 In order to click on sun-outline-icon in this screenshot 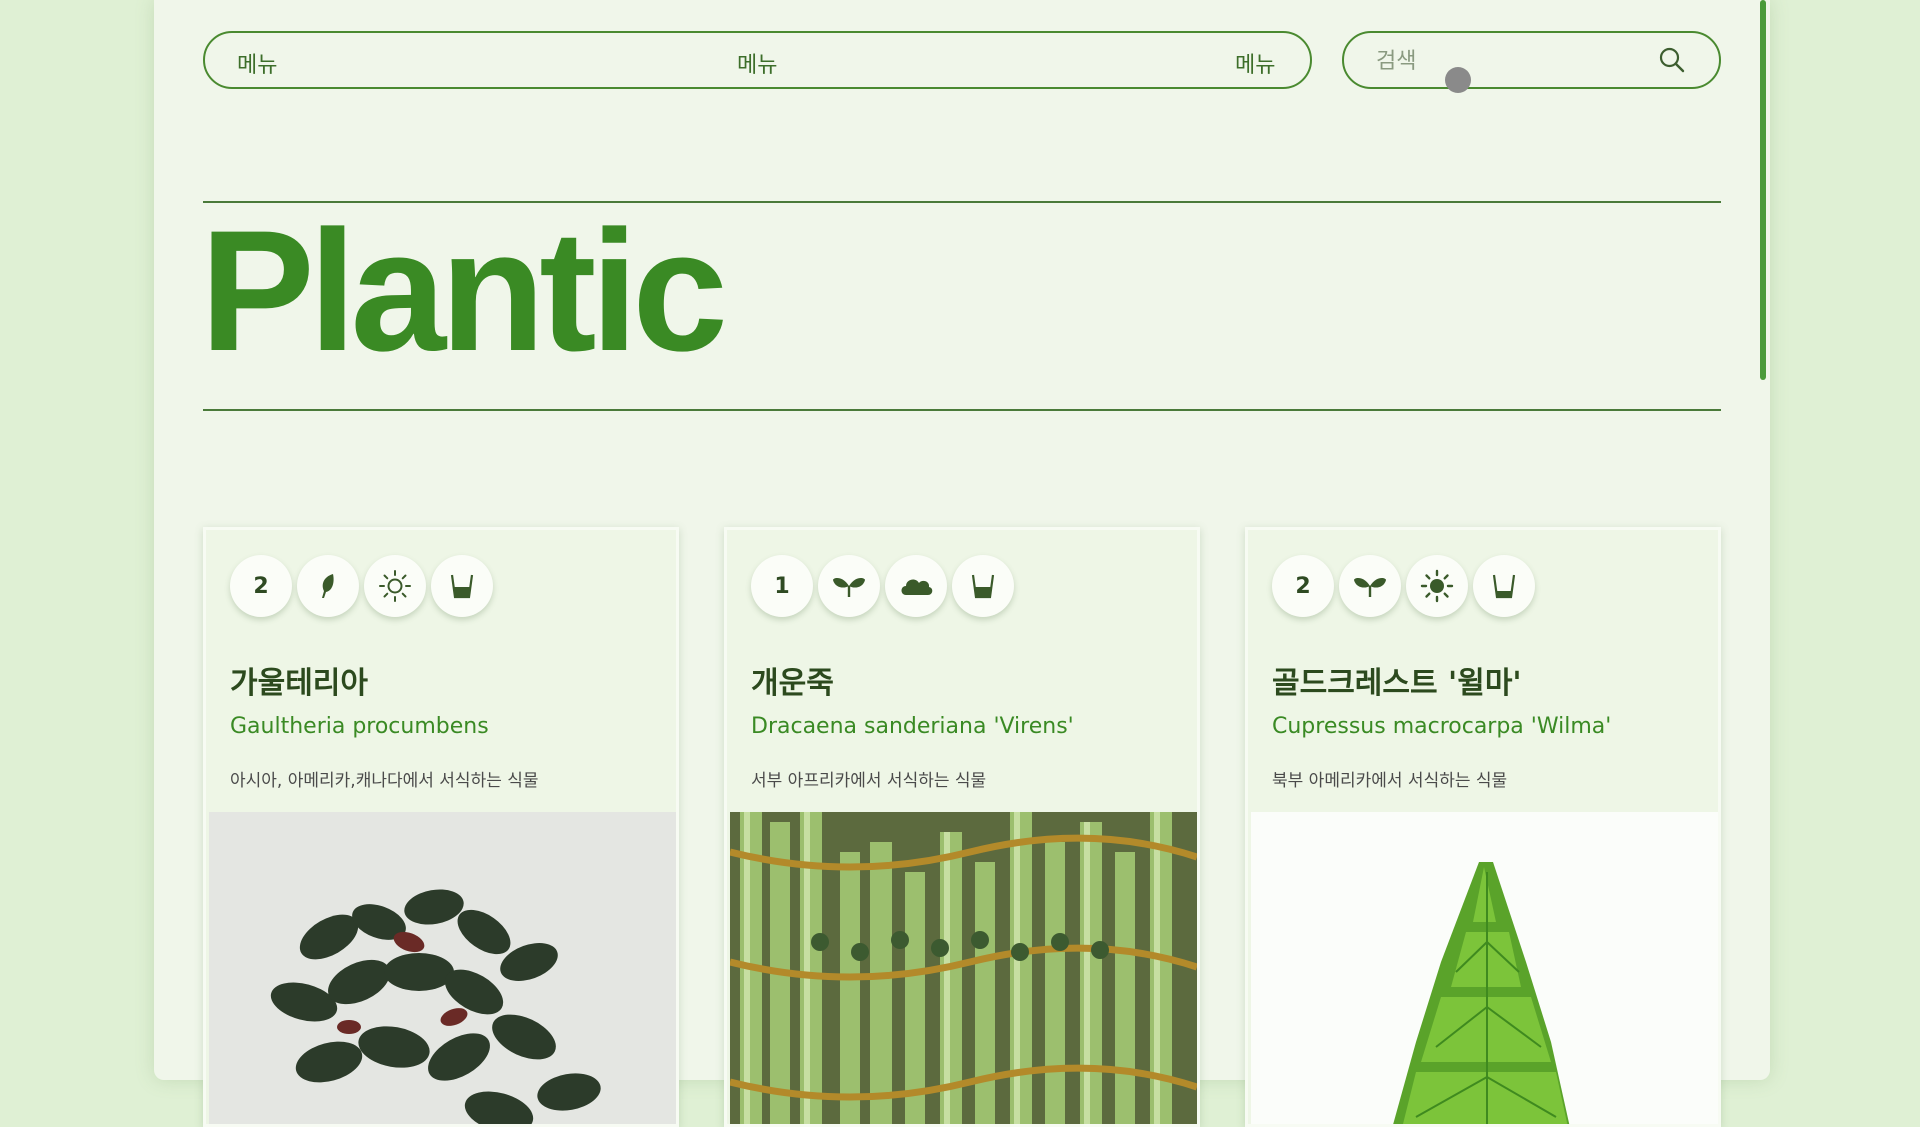, I will do `click(395, 586)`.